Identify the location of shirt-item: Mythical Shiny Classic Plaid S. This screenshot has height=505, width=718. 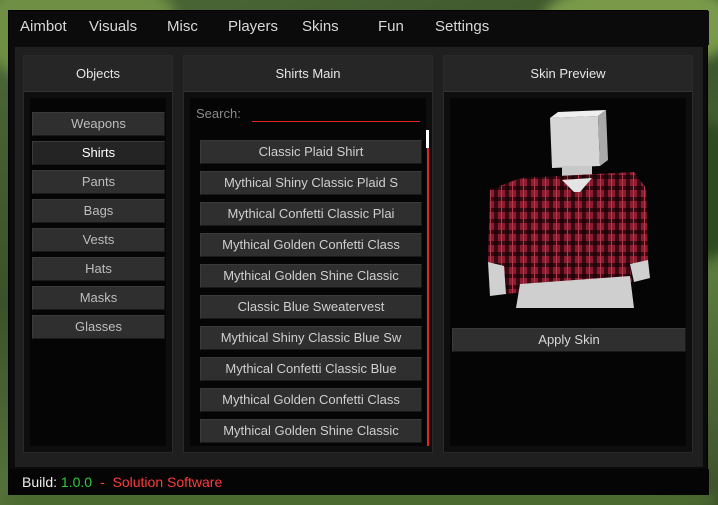
(311, 183).